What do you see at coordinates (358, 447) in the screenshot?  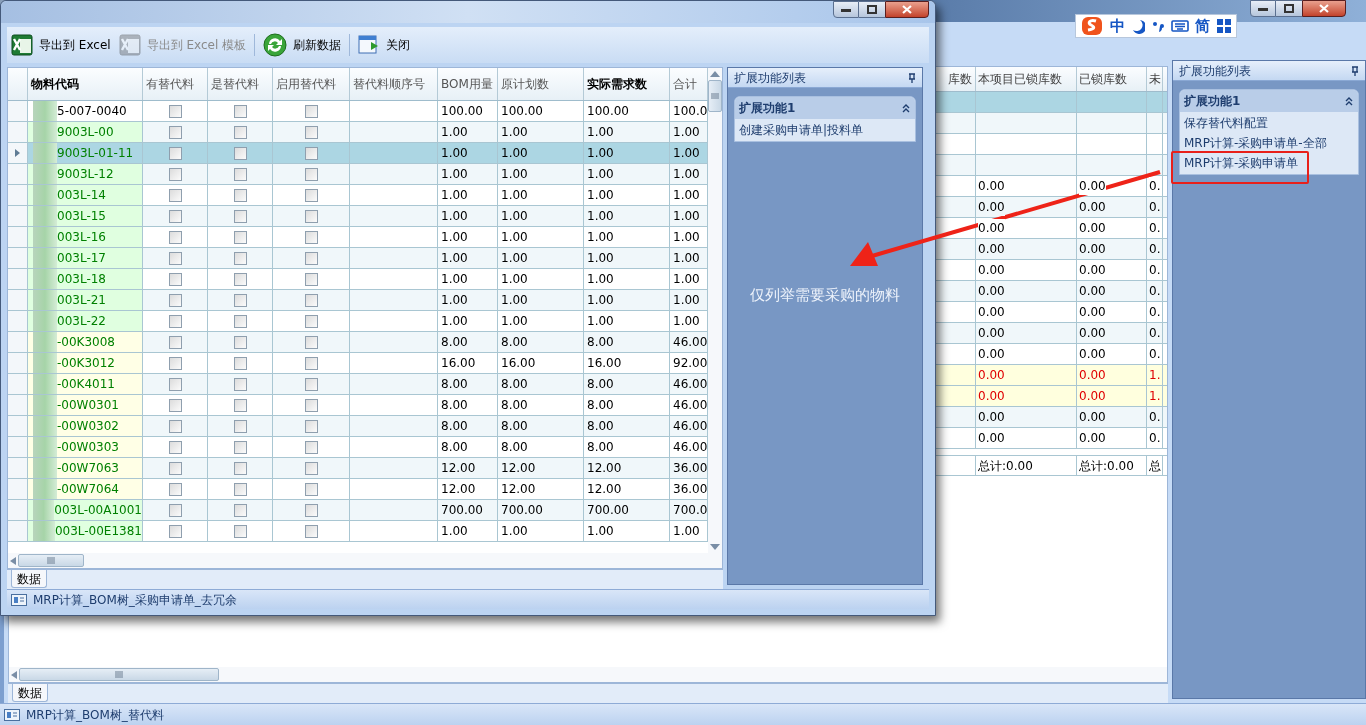 I see `table-row: -00W0303 8.00 8.00 8.00 46.00` at bounding box center [358, 447].